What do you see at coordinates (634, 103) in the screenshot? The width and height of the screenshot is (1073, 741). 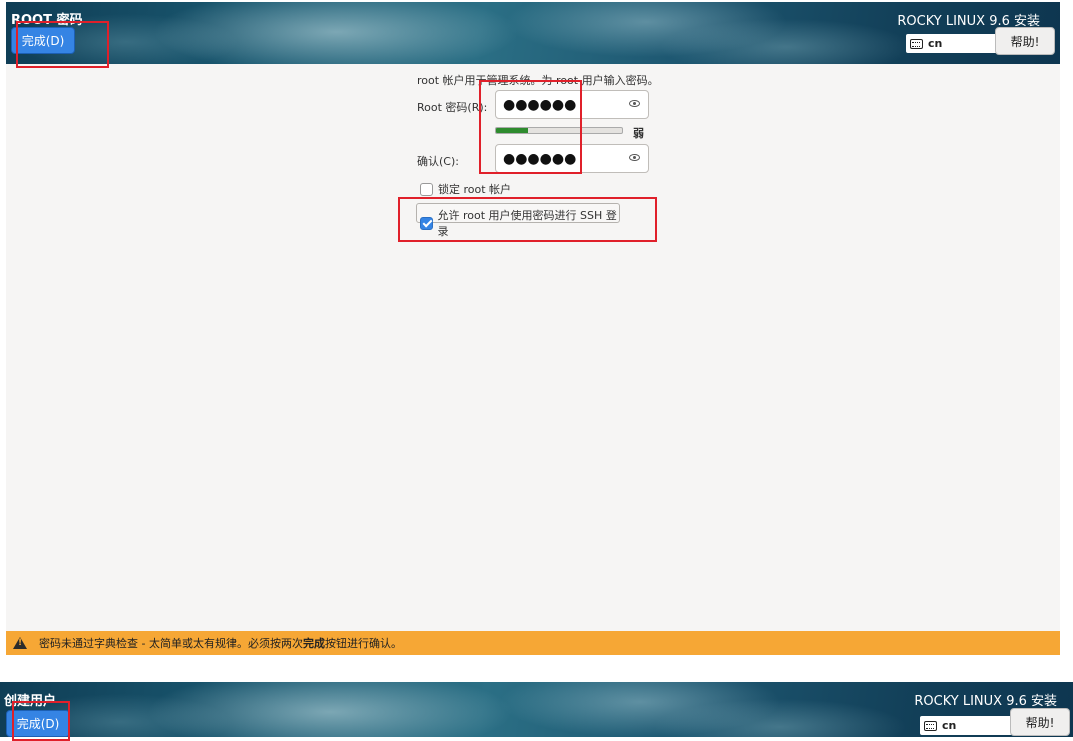 I see `show-password-icon` at bounding box center [634, 103].